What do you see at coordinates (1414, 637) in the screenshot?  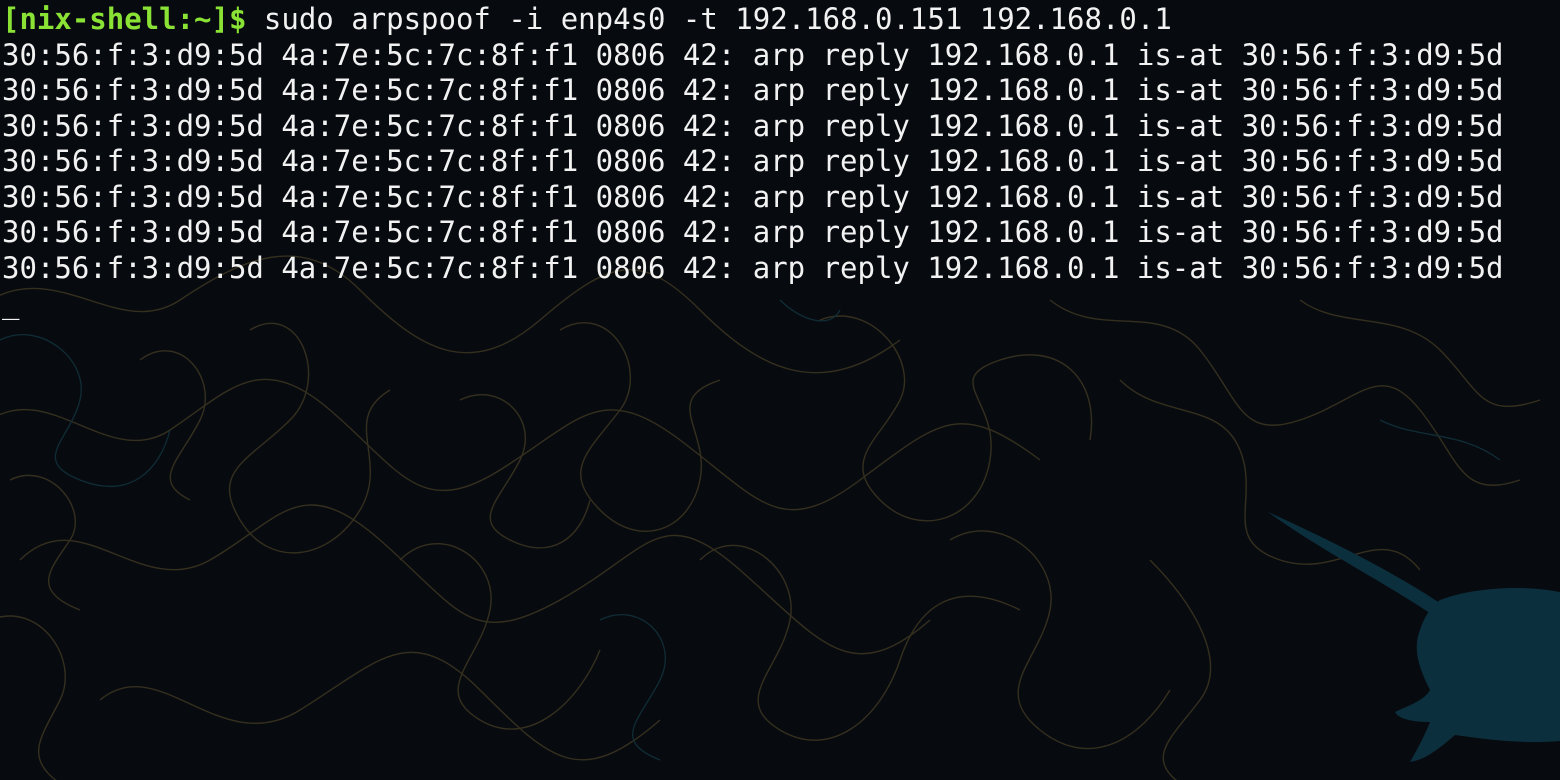 I see `narwhal-icon` at bounding box center [1414, 637].